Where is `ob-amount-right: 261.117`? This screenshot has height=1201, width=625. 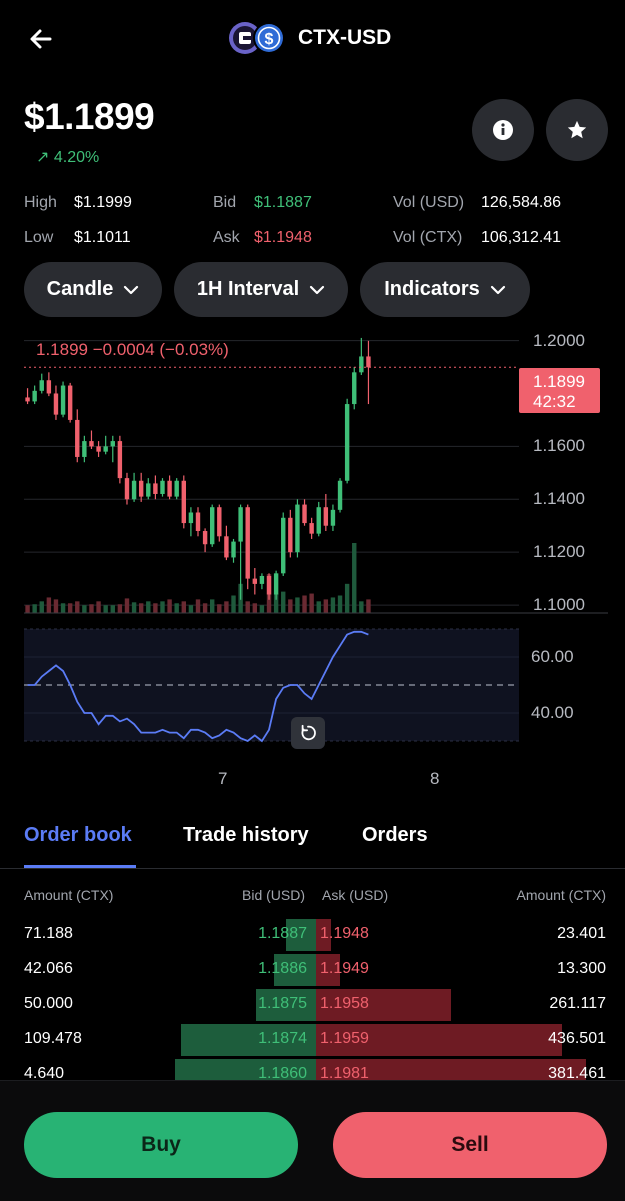 ob-amount-right: 261.117 is located at coordinates (577, 1004).